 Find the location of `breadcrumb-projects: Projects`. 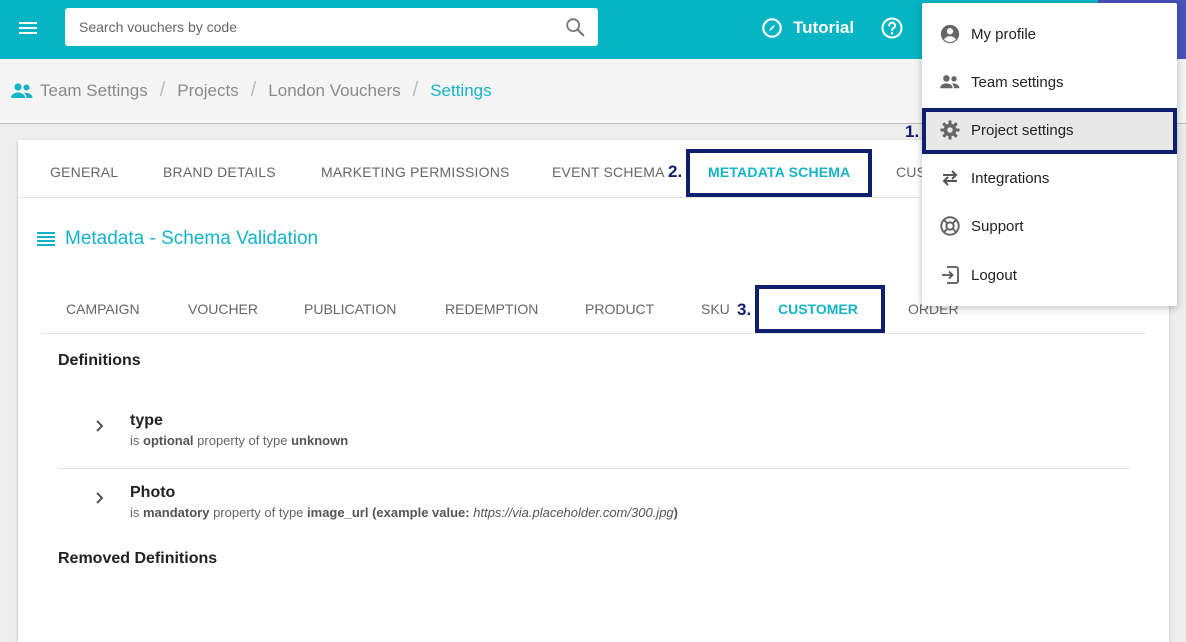

breadcrumb-projects: Projects is located at coordinates (207, 91).